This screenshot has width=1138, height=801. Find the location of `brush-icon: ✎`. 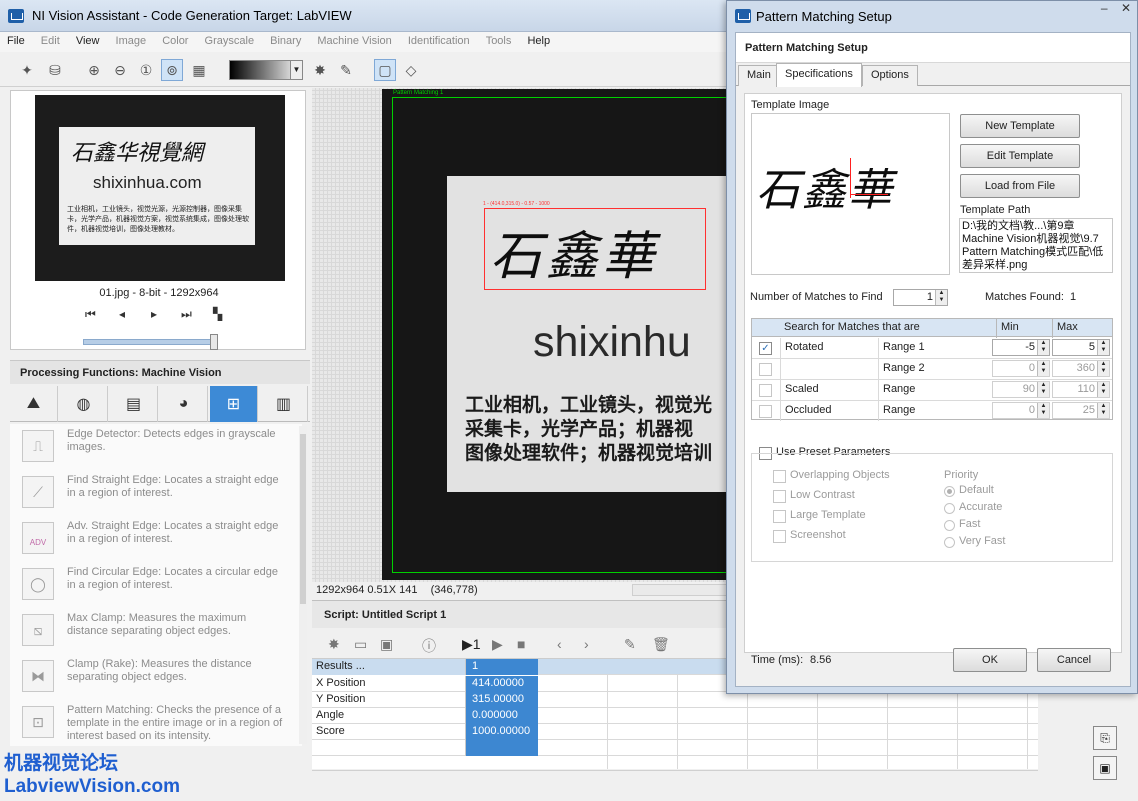

brush-icon: ✎ is located at coordinates (346, 70).